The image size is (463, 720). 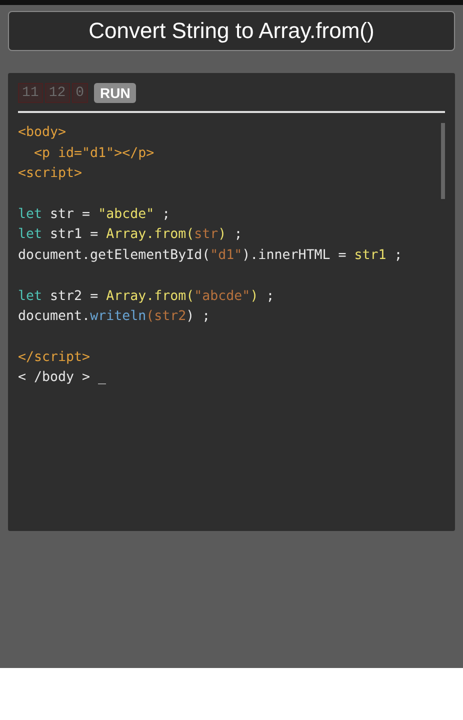 What do you see at coordinates (51, 174) in the screenshot?
I see `code-line: <script>` at bounding box center [51, 174].